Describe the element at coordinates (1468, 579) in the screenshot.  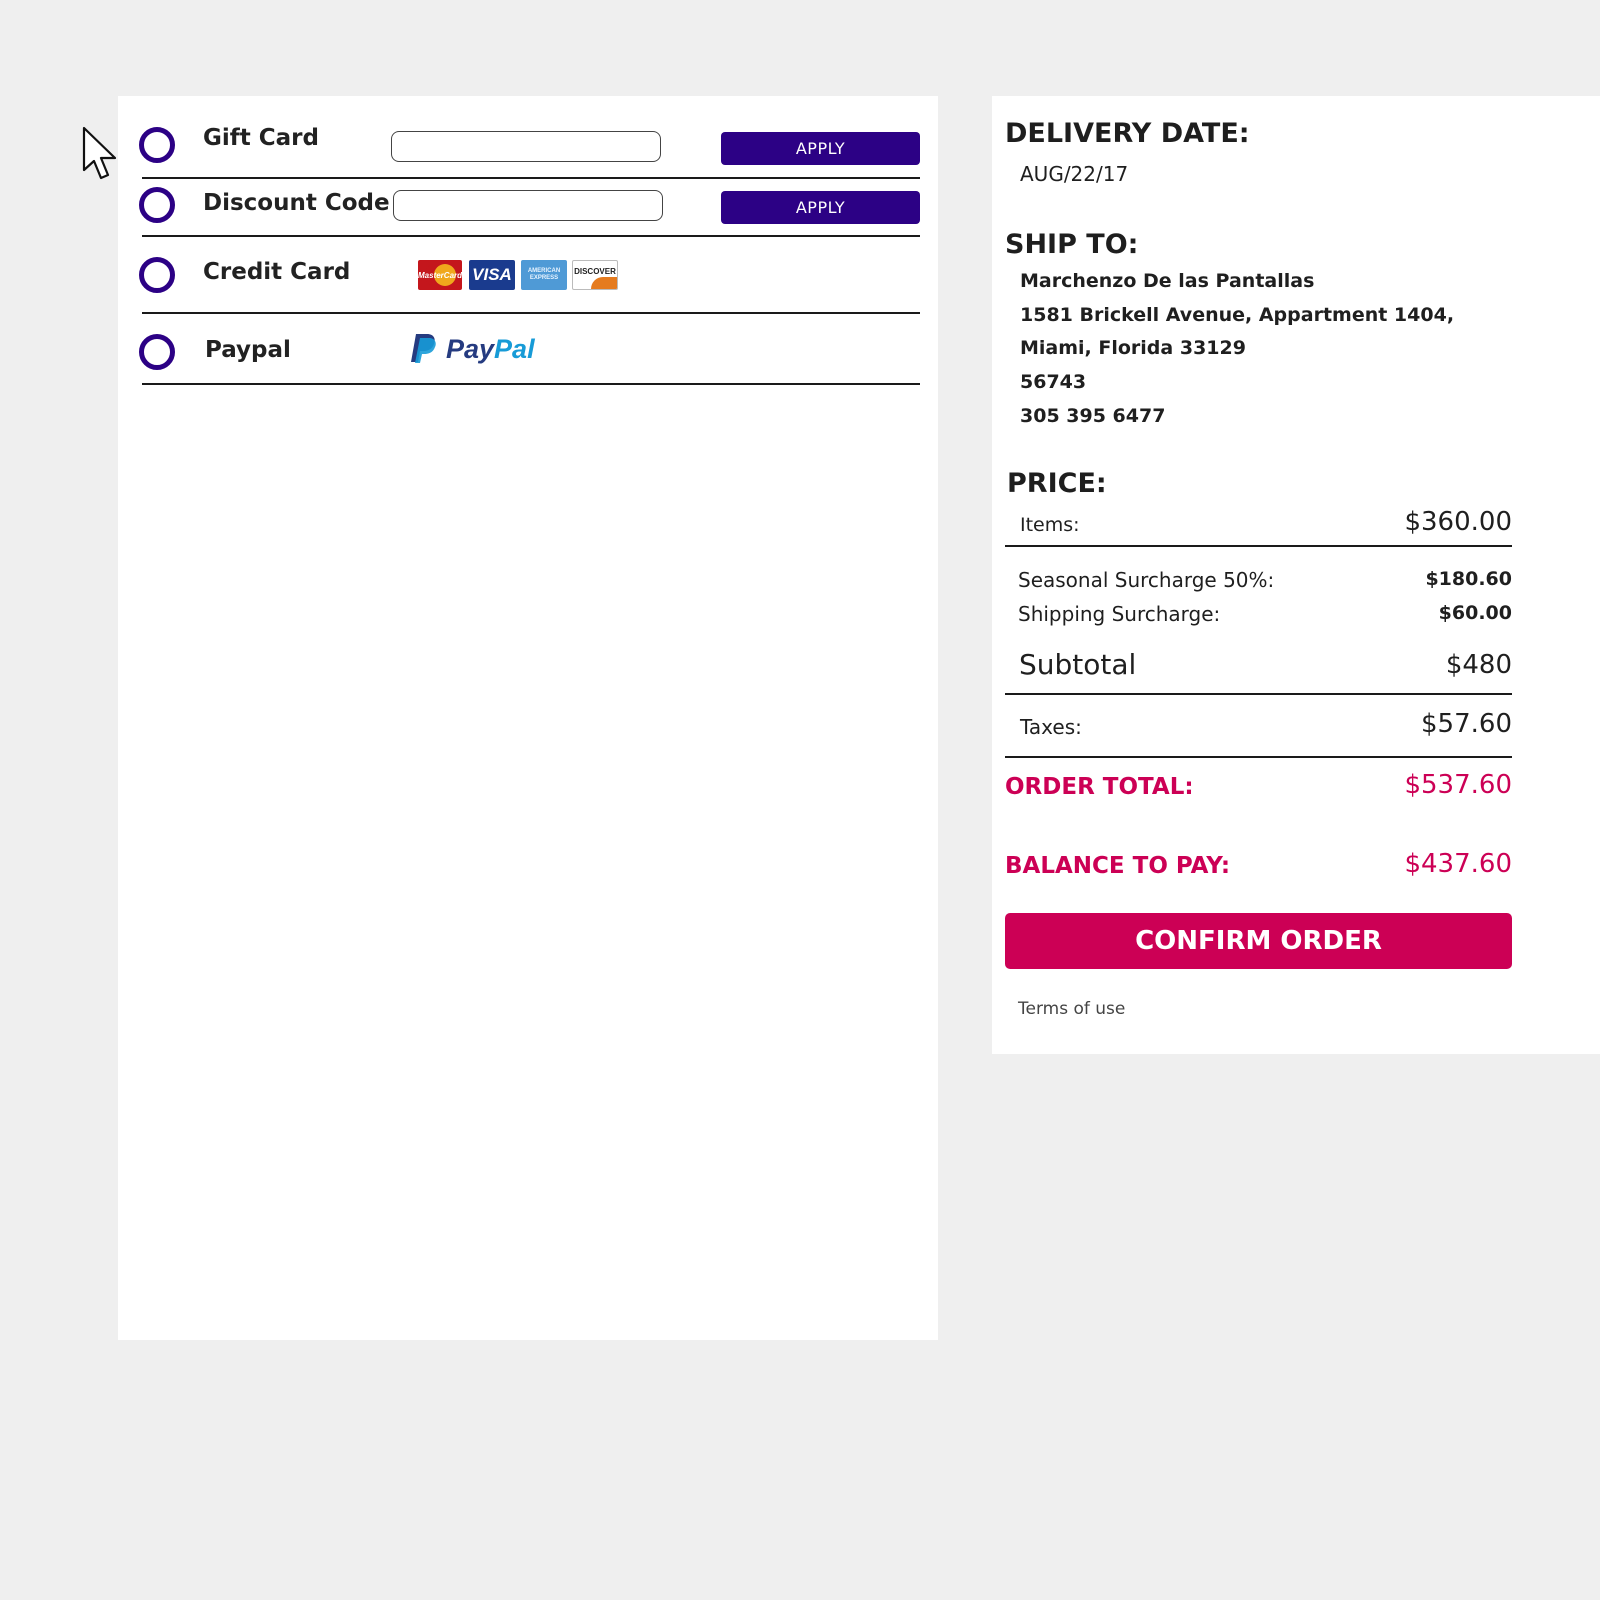
I see `seasonal-surcharge-value: $180.60` at that location.